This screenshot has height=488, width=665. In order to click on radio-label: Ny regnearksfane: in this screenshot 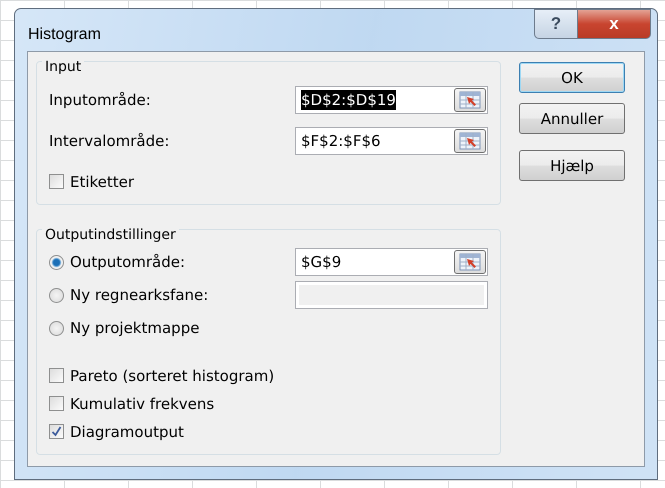, I will do `click(139, 295)`.